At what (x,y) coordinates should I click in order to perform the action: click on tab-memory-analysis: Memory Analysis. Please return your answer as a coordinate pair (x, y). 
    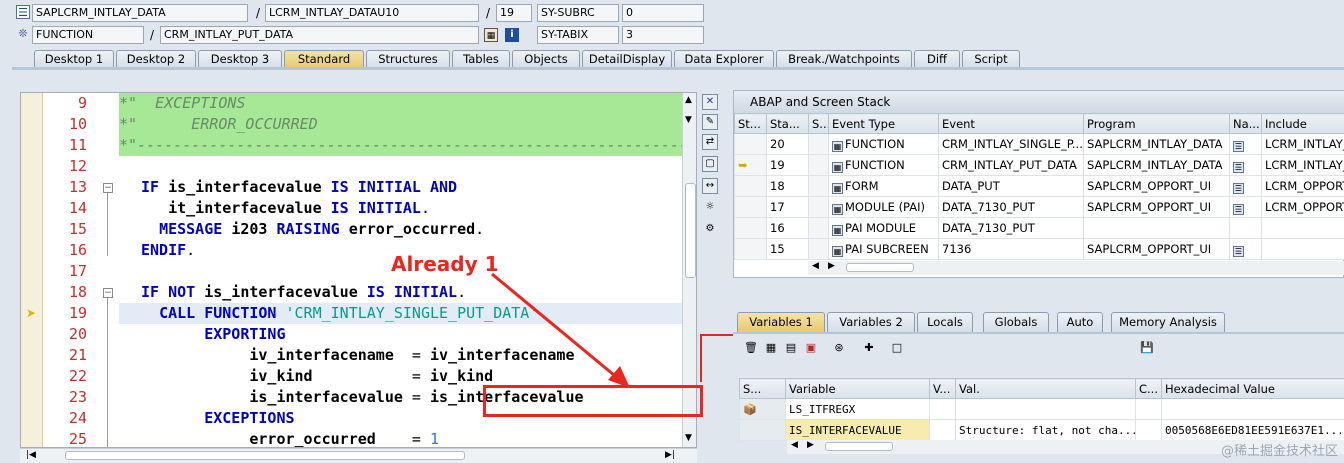
    Looking at the image, I should click on (1168, 322).